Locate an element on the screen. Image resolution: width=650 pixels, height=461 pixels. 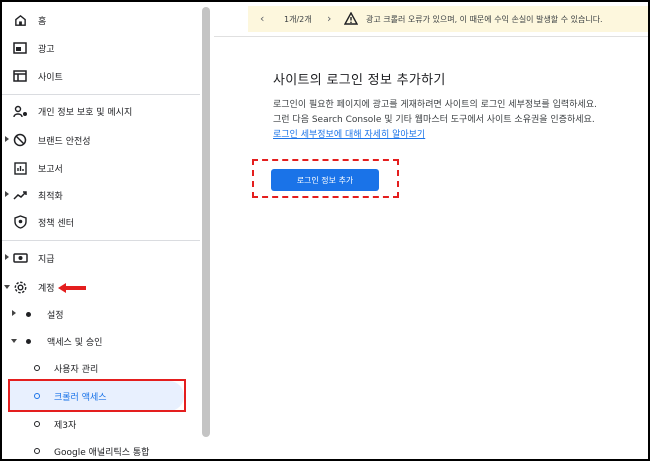
sidebar-item-google-analytics: Google 애널리틱스 통합 is located at coordinates (101, 449).